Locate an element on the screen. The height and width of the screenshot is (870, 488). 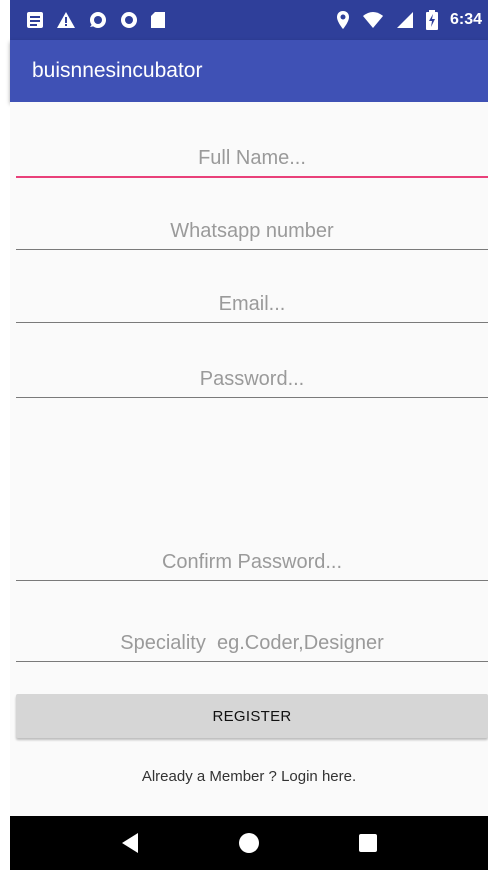
email-input is located at coordinates (252, 304).